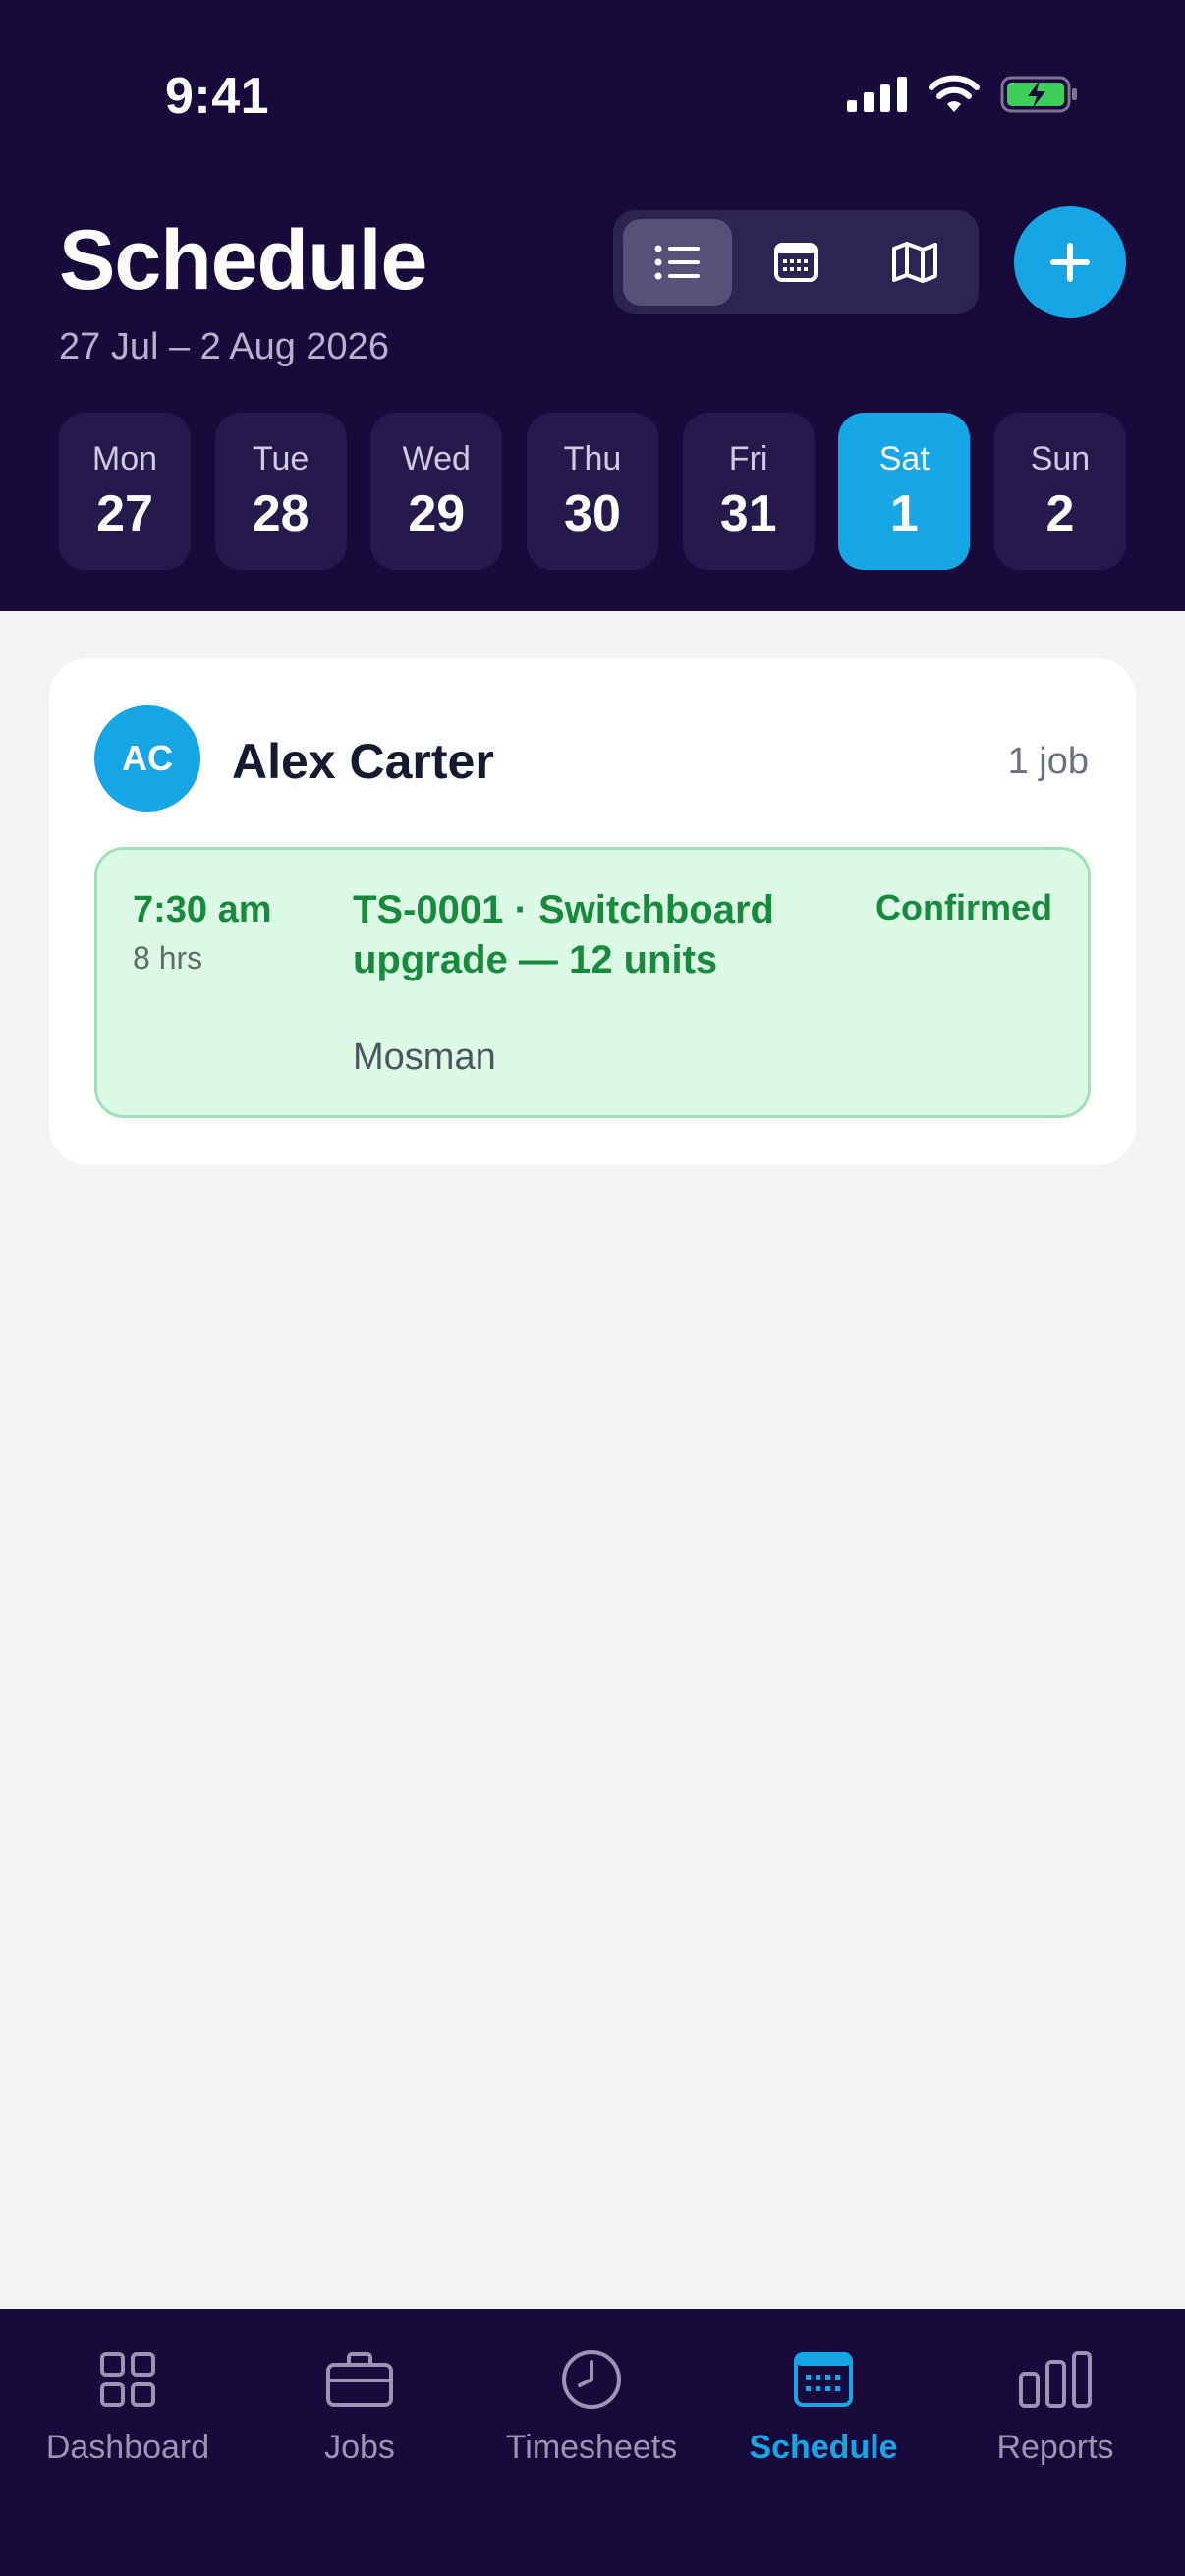  I want to click on status-icons, so click(963, 94).